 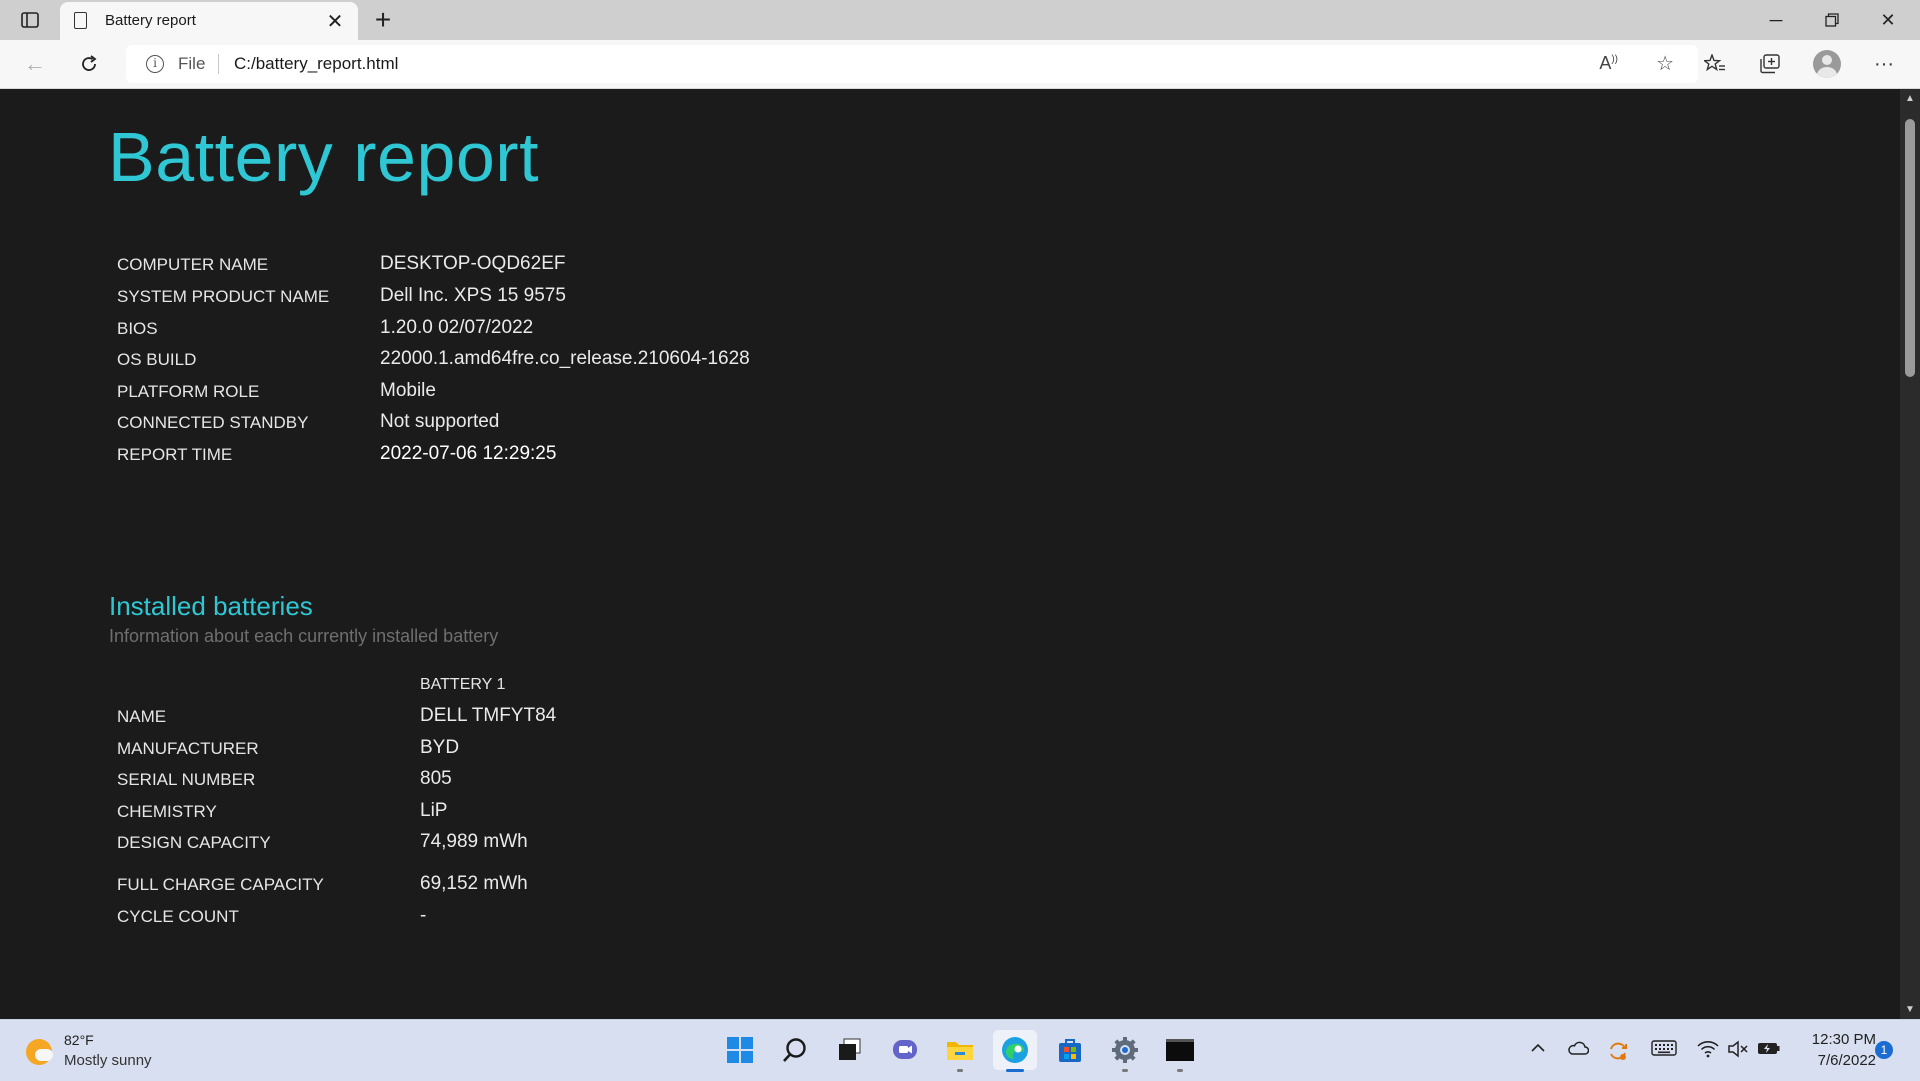 What do you see at coordinates (565, 358) in the screenshot?
I see `system-info-value: 22000.1.amd64fre.co_release.210604-1628` at bounding box center [565, 358].